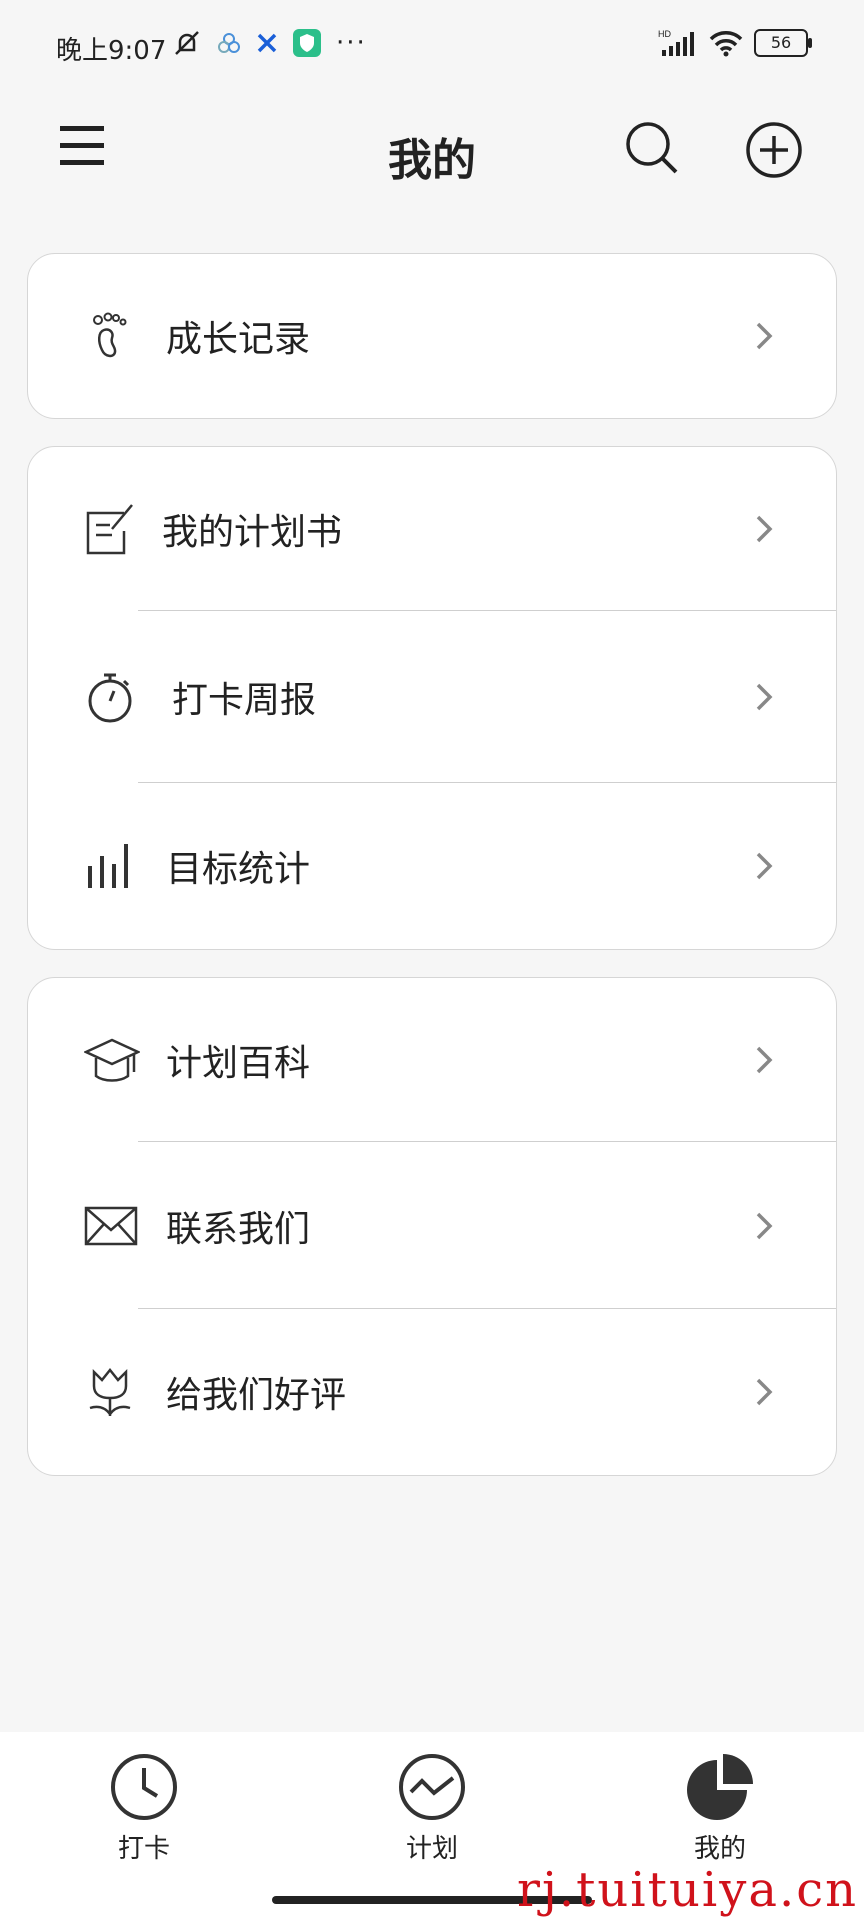 Image resolution: width=864 pixels, height=1920 pixels. Describe the element at coordinates (108, 866) in the screenshot. I see `bar-chart-icon` at that location.